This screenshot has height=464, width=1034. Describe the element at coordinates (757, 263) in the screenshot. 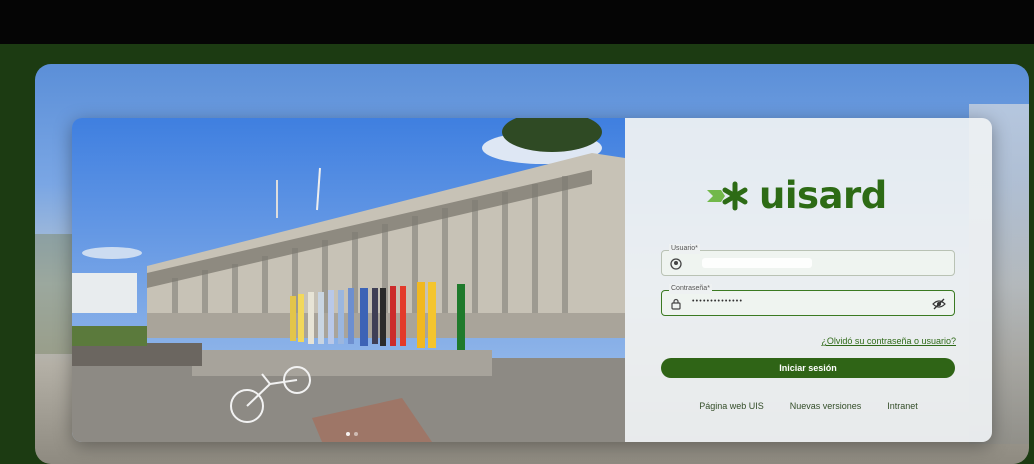

I see `username-redaction` at that location.